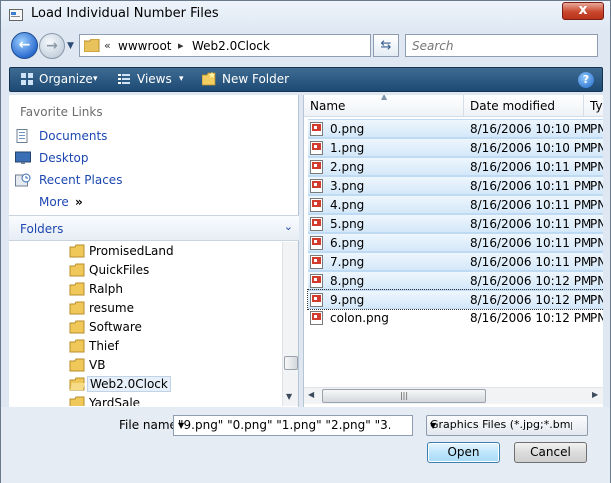 The height and width of the screenshot is (483, 611). What do you see at coordinates (181, 79) in the screenshot?
I see `views-dropdown-icon: ▾` at bounding box center [181, 79].